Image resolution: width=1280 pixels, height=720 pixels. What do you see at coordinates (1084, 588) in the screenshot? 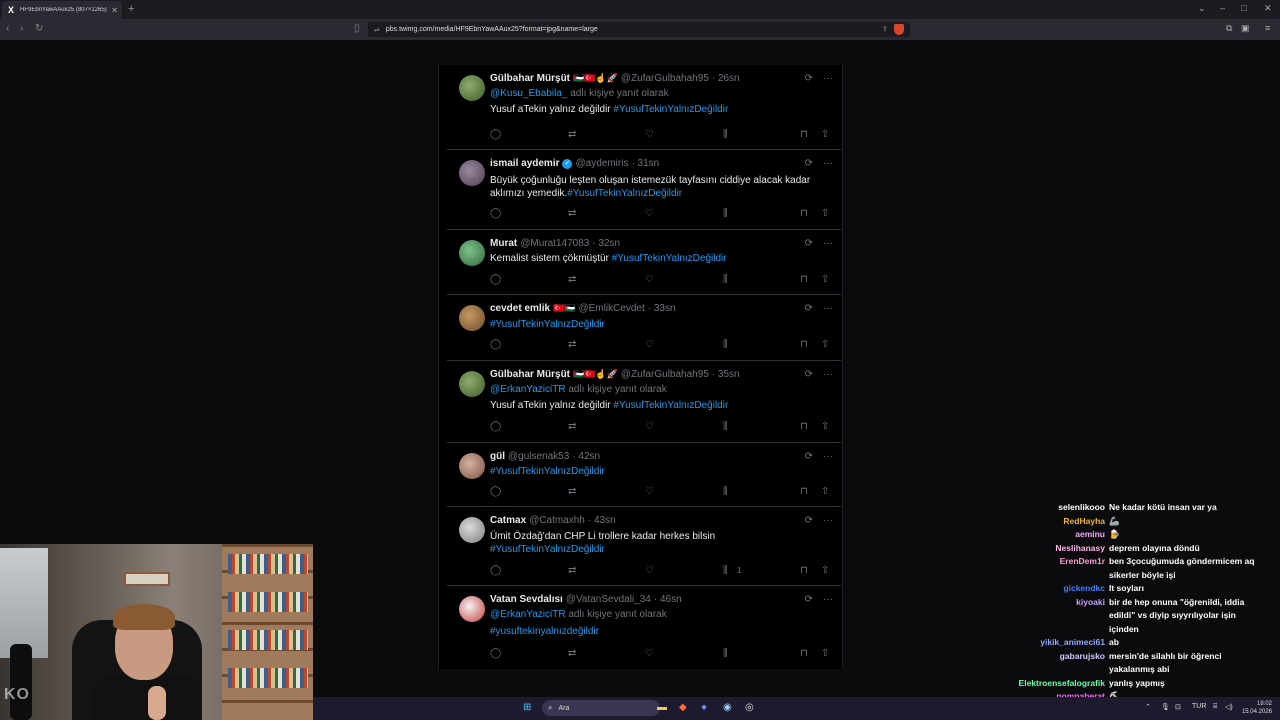
I see `chat-username: gickendkc` at bounding box center [1084, 588].